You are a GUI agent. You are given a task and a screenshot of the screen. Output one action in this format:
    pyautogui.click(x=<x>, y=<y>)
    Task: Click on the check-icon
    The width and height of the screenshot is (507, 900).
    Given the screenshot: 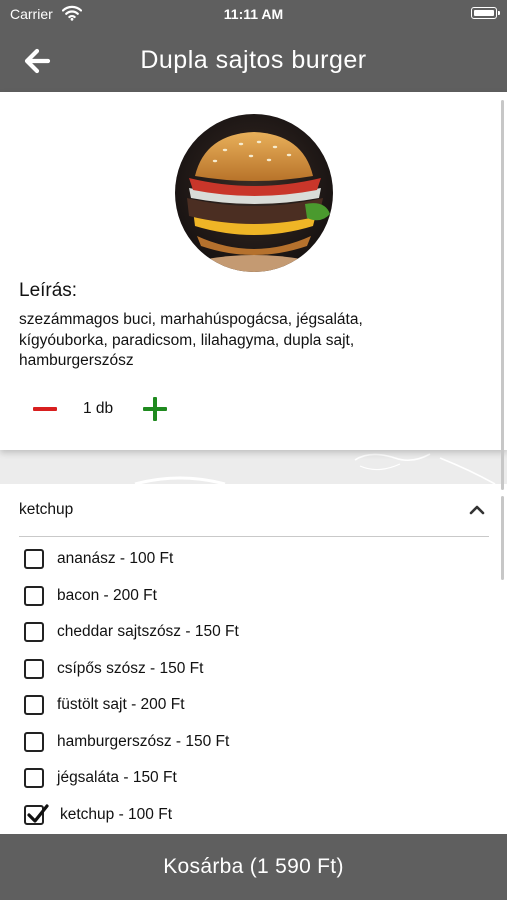 What is the action you would take?
    pyautogui.click(x=38, y=813)
    